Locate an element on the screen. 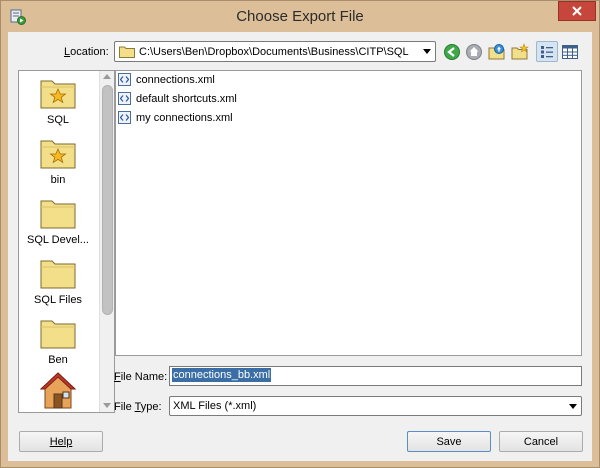 This screenshot has width=600, height=468. file-item: connections.xml is located at coordinates (166, 79).